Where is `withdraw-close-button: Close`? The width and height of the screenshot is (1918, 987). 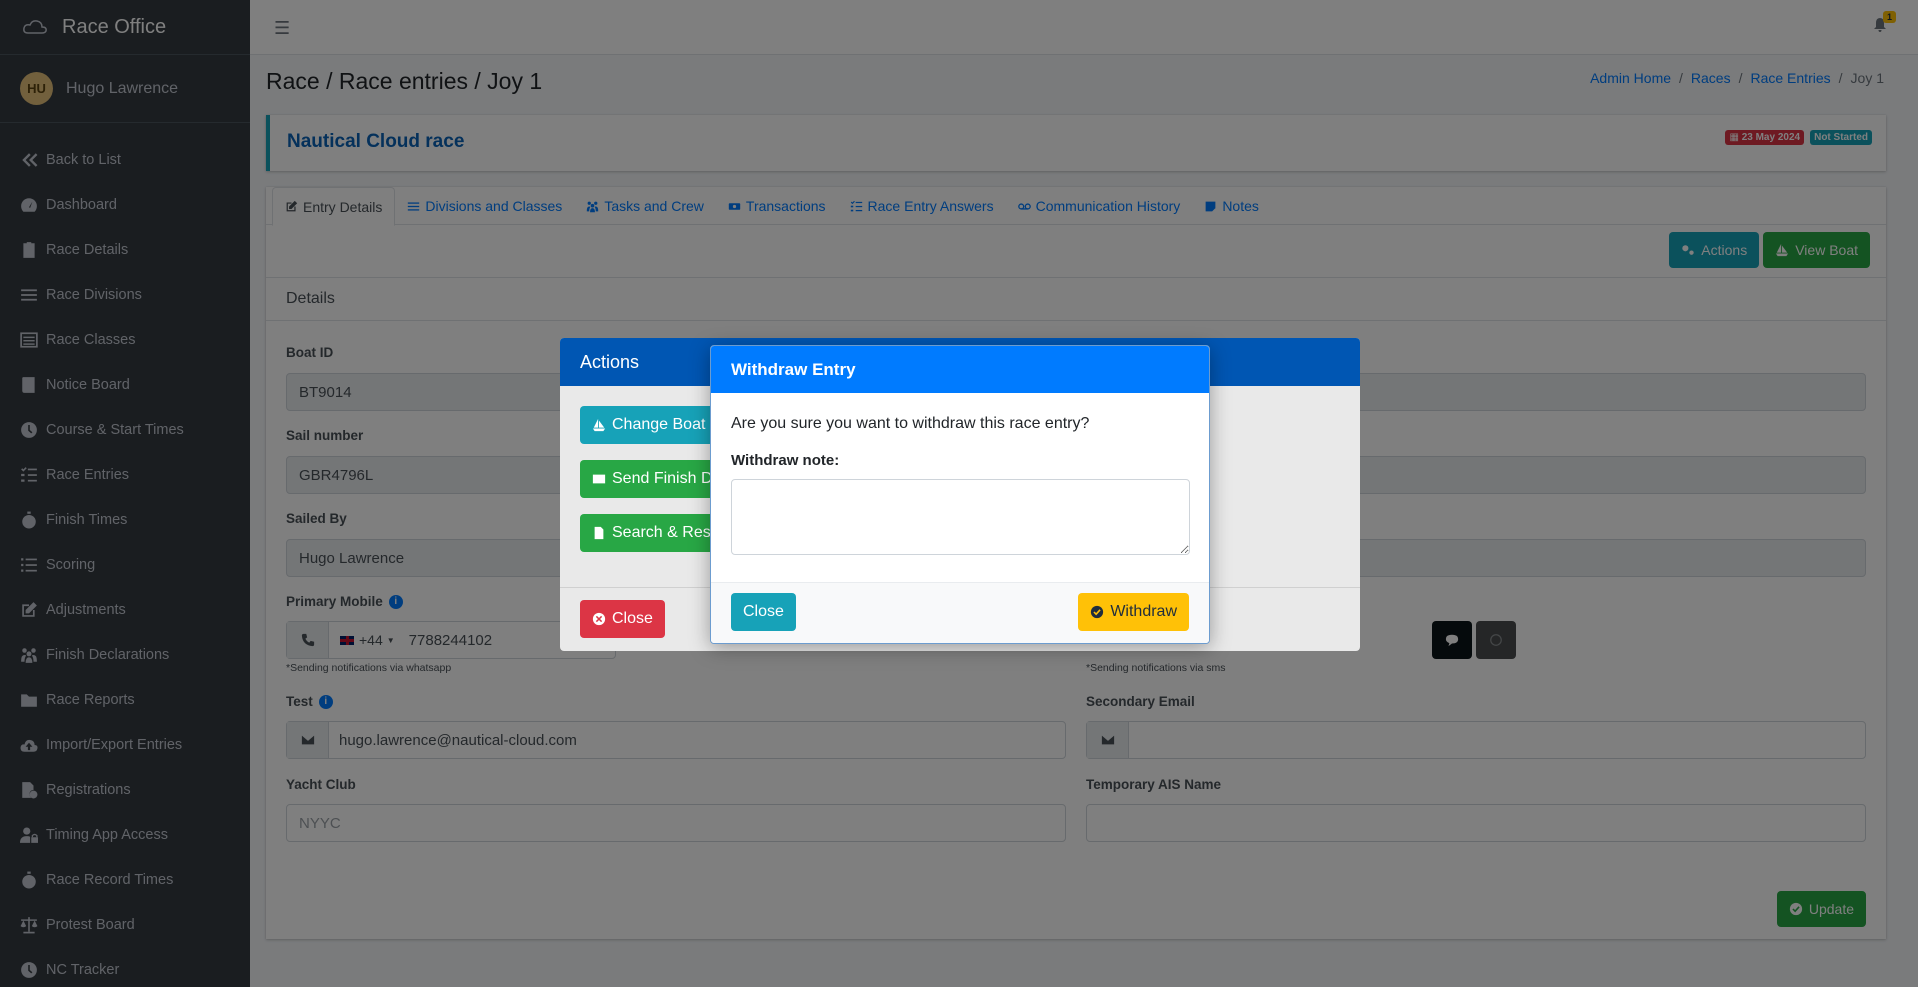
withdraw-close-button: Close is located at coordinates (763, 612).